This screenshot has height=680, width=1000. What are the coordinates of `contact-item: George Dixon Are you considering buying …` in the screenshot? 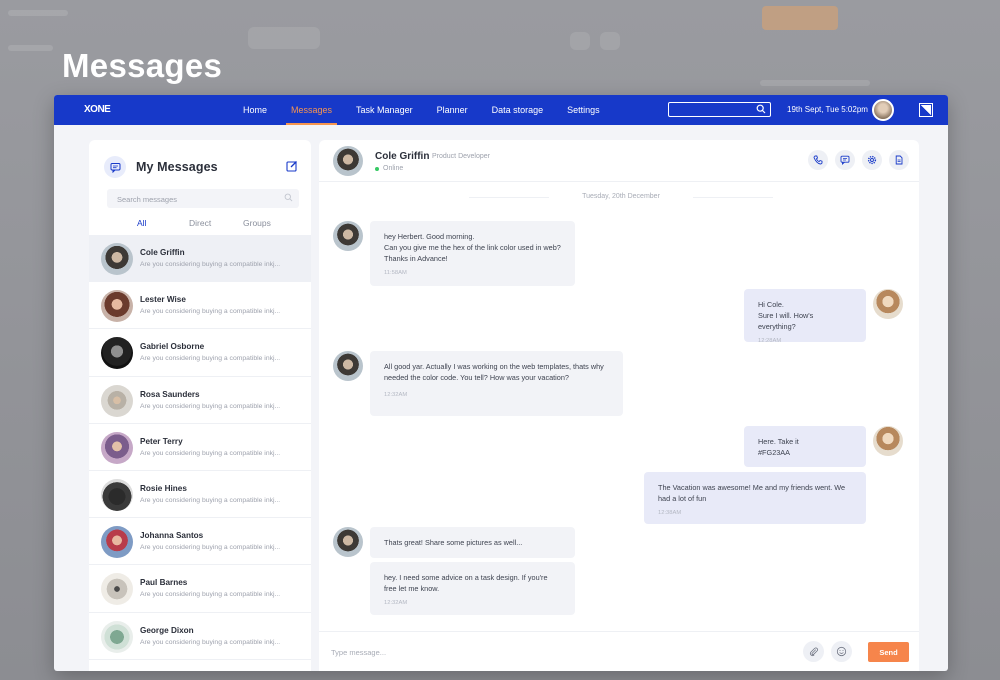 It's located at (200, 636).